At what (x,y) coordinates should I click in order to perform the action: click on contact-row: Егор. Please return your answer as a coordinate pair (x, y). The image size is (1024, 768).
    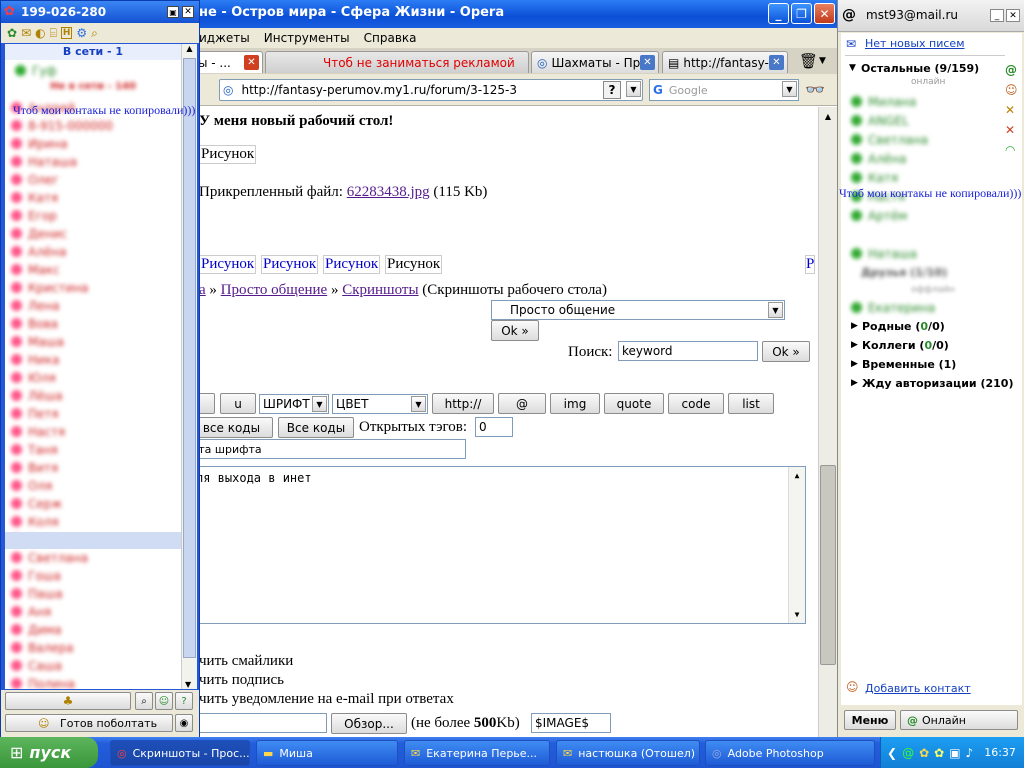
    Looking at the image, I should click on (34, 215).